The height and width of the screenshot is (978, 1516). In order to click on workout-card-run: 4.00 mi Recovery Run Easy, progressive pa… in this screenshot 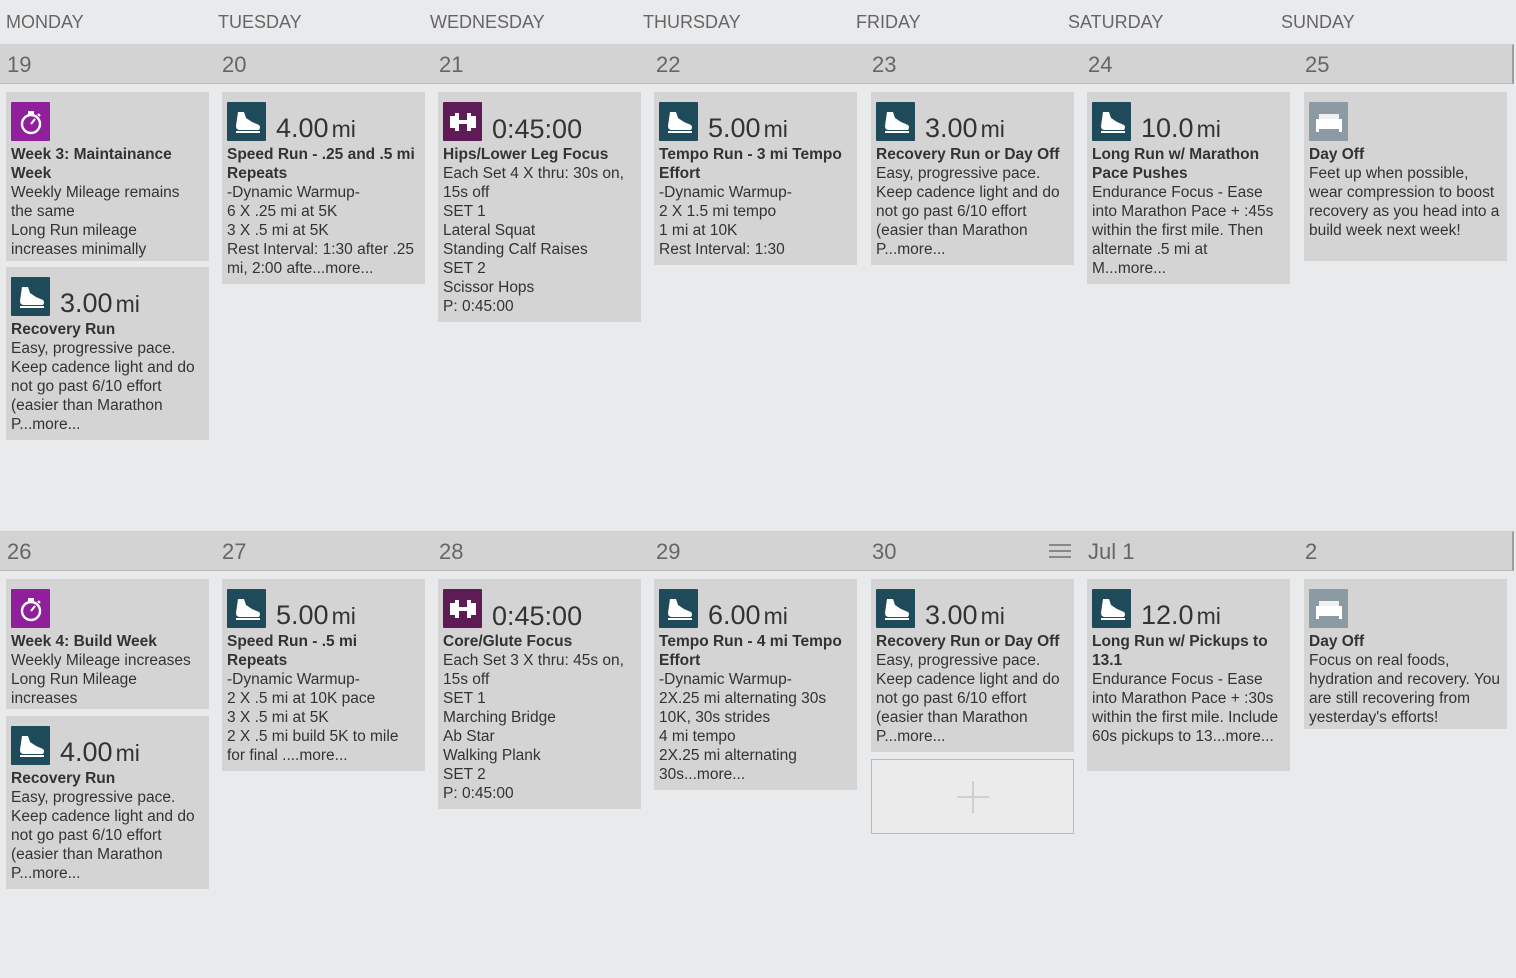, I will do `click(107, 802)`.